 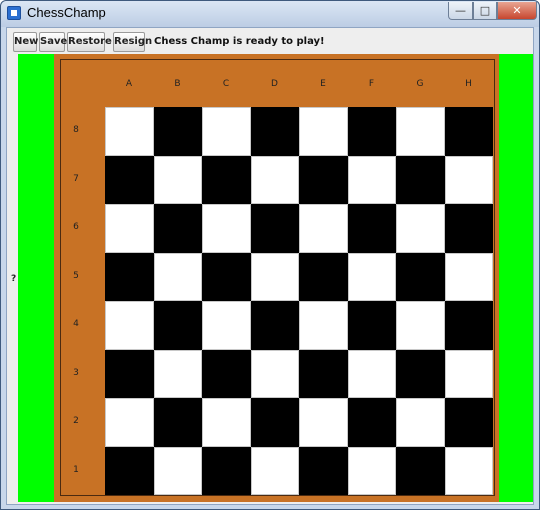 I want to click on minimize-button: —, so click(x=460, y=11).